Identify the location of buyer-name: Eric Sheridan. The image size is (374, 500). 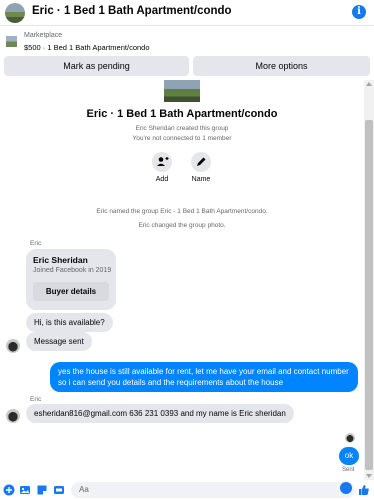
(60, 260).